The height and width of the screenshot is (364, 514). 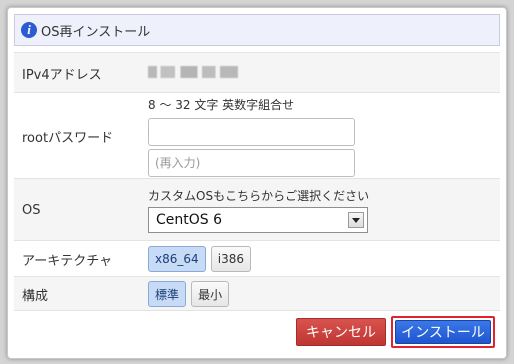 What do you see at coordinates (177, 259) in the screenshot?
I see `arch-option-x86_64: x86_64` at bounding box center [177, 259].